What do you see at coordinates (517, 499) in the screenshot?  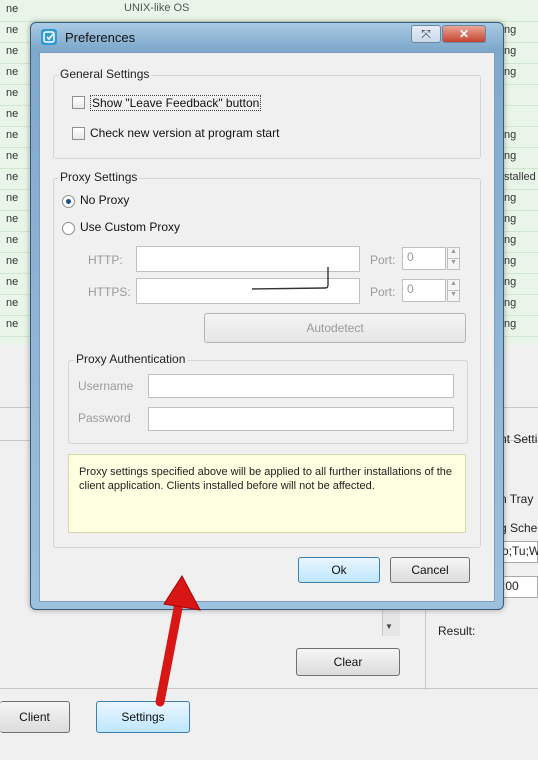 I see `tray-label-fragment: n Tray` at bounding box center [517, 499].